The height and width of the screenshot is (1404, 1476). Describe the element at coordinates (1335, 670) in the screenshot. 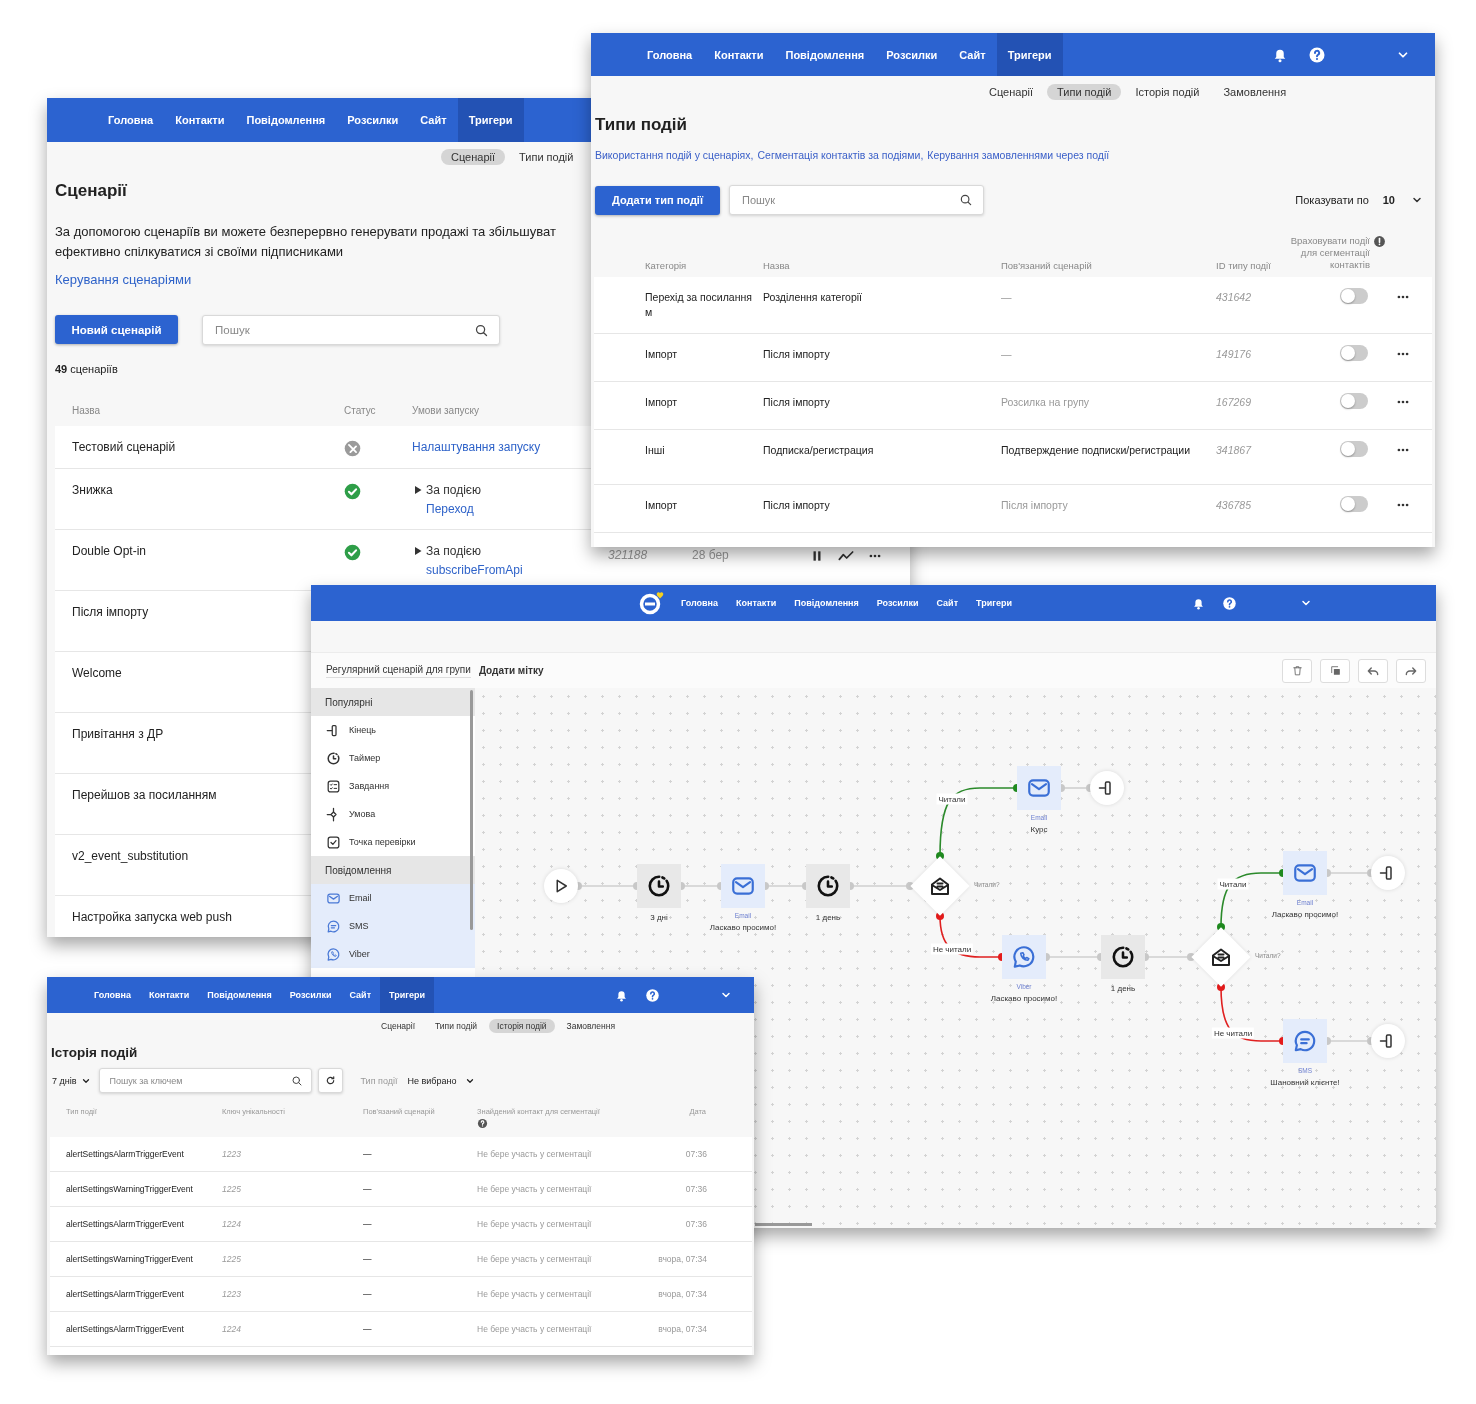

I see `copy-button` at that location.